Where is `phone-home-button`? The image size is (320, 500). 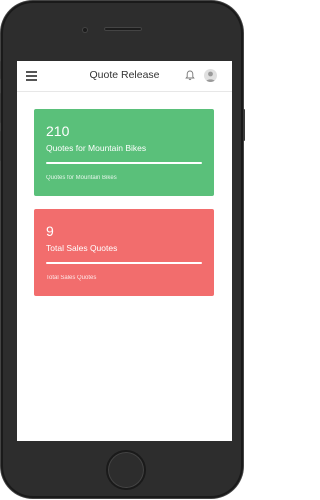
phone-home-button is located at coordinates (126, 470).